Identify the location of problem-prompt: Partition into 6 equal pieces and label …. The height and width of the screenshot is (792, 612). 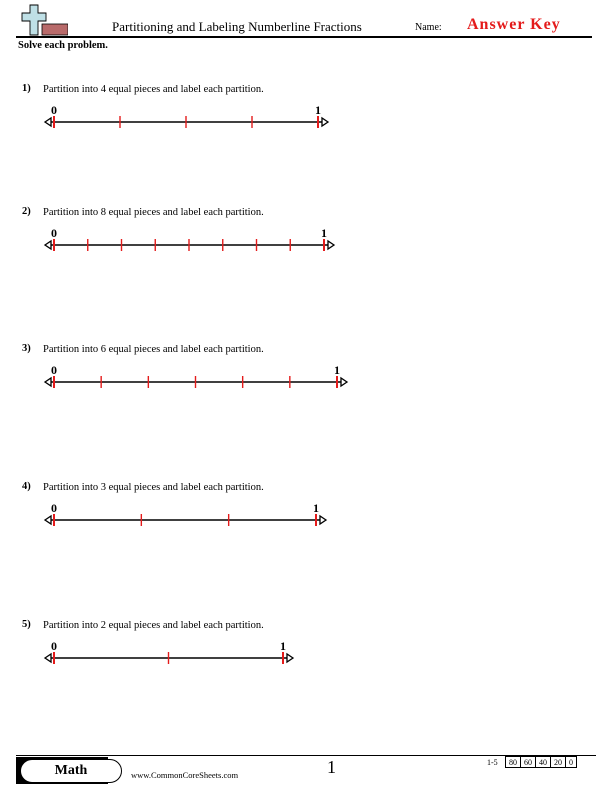
(153, 349).